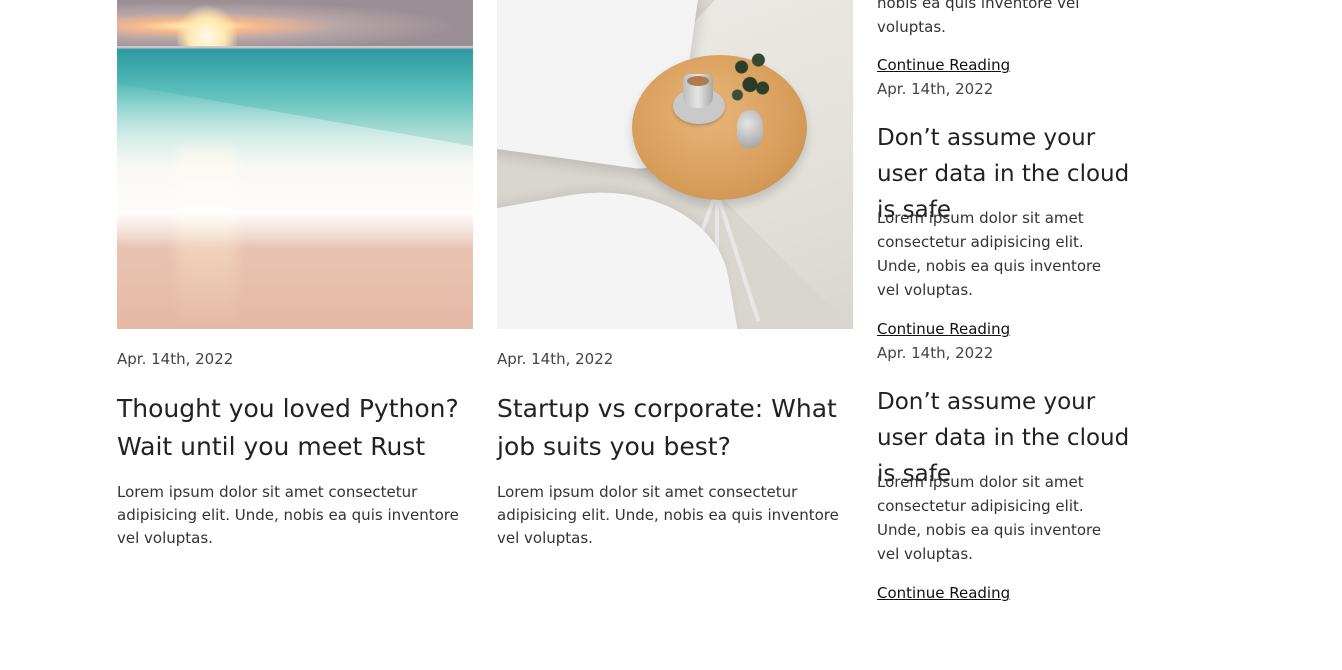 This screenshot has width=1342, height=670. Describe the element at coordinates (719, 127) in the screenshot. I see `table-top` at that location.